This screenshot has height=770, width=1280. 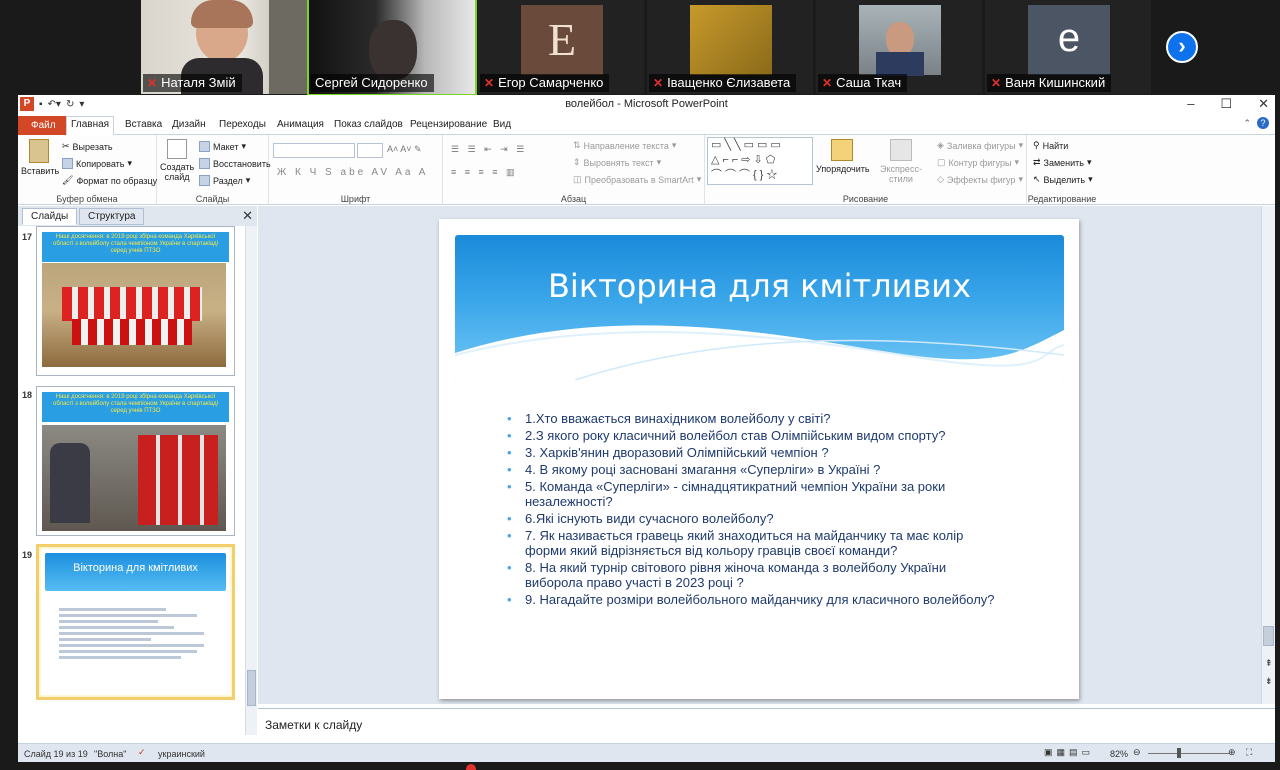 I want to click on reset-button: Восстановить, so click(x=235, y=163).